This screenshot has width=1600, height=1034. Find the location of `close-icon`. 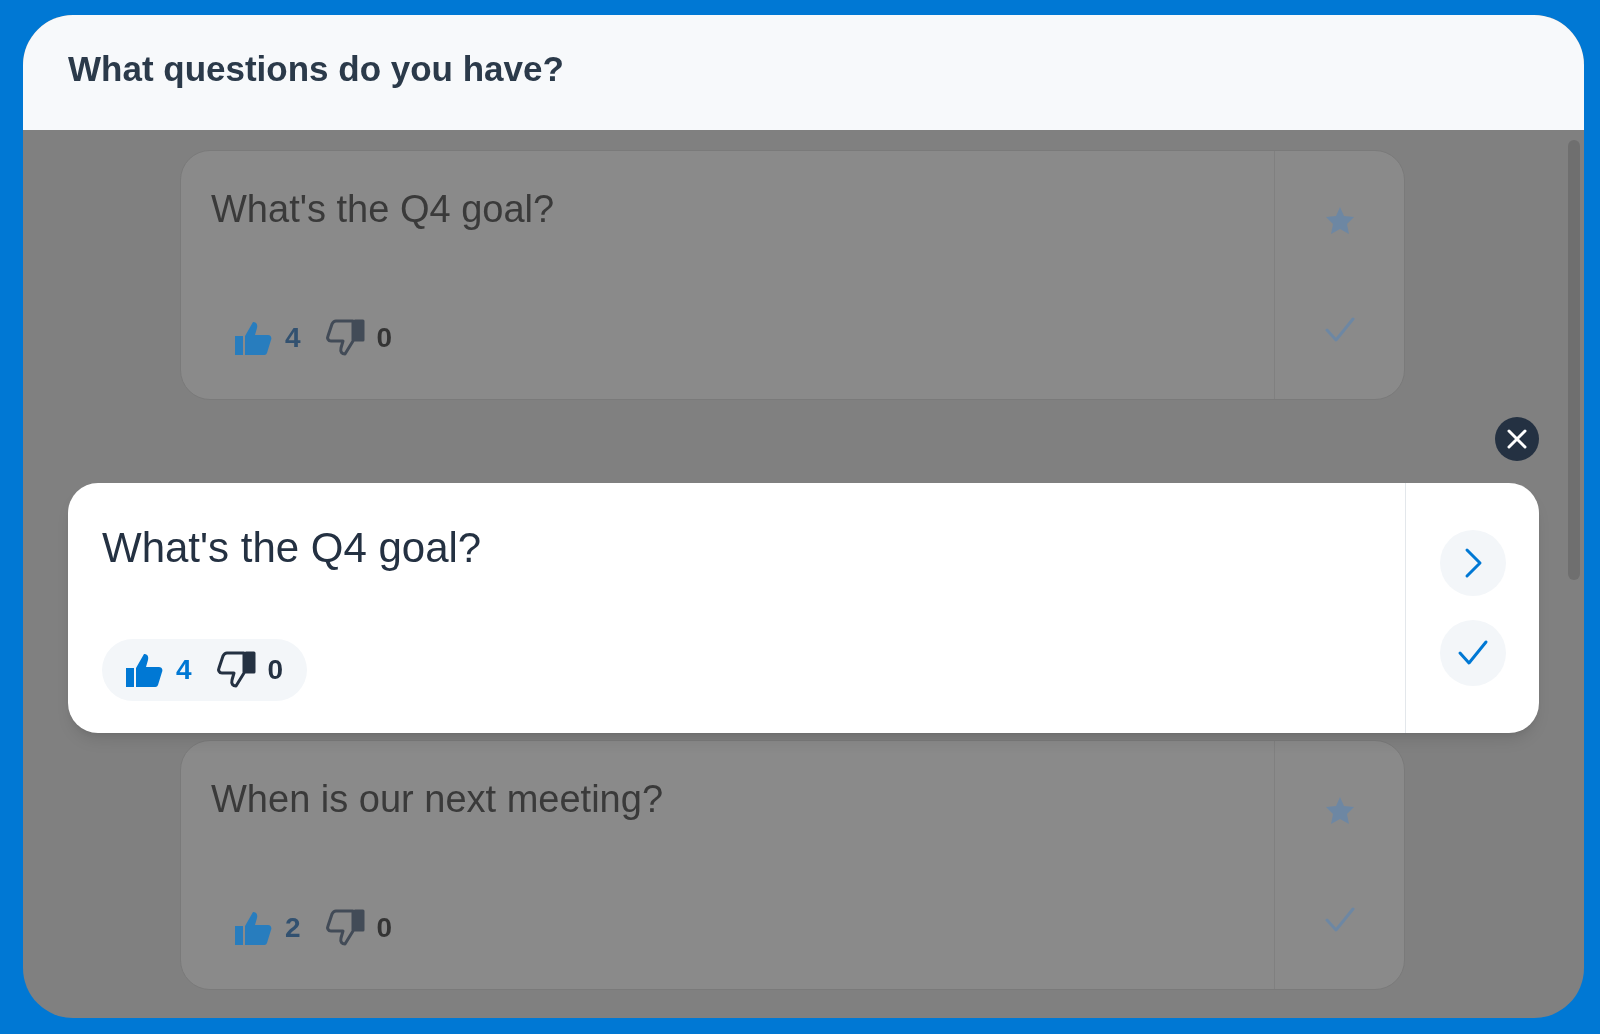

close-icon is located at coordinates (1517, 439).